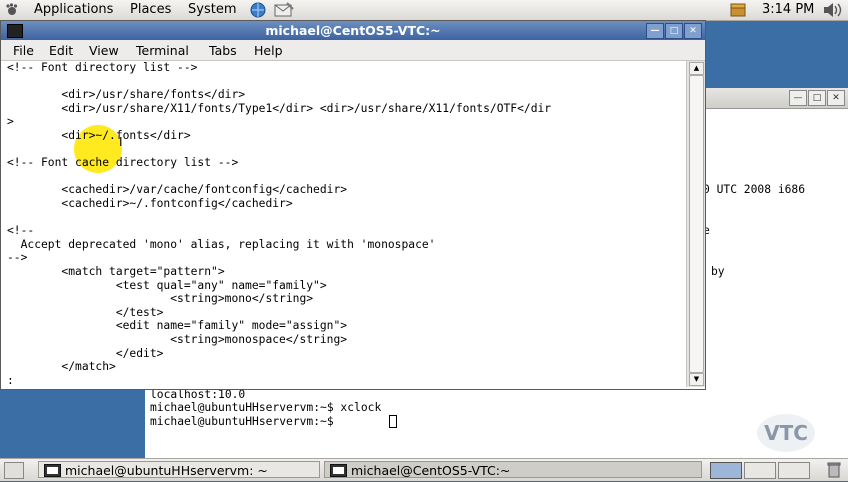 The image size is (848, 482). I want to click on terminal-line: <match target="pattern">, so click(116, 271).